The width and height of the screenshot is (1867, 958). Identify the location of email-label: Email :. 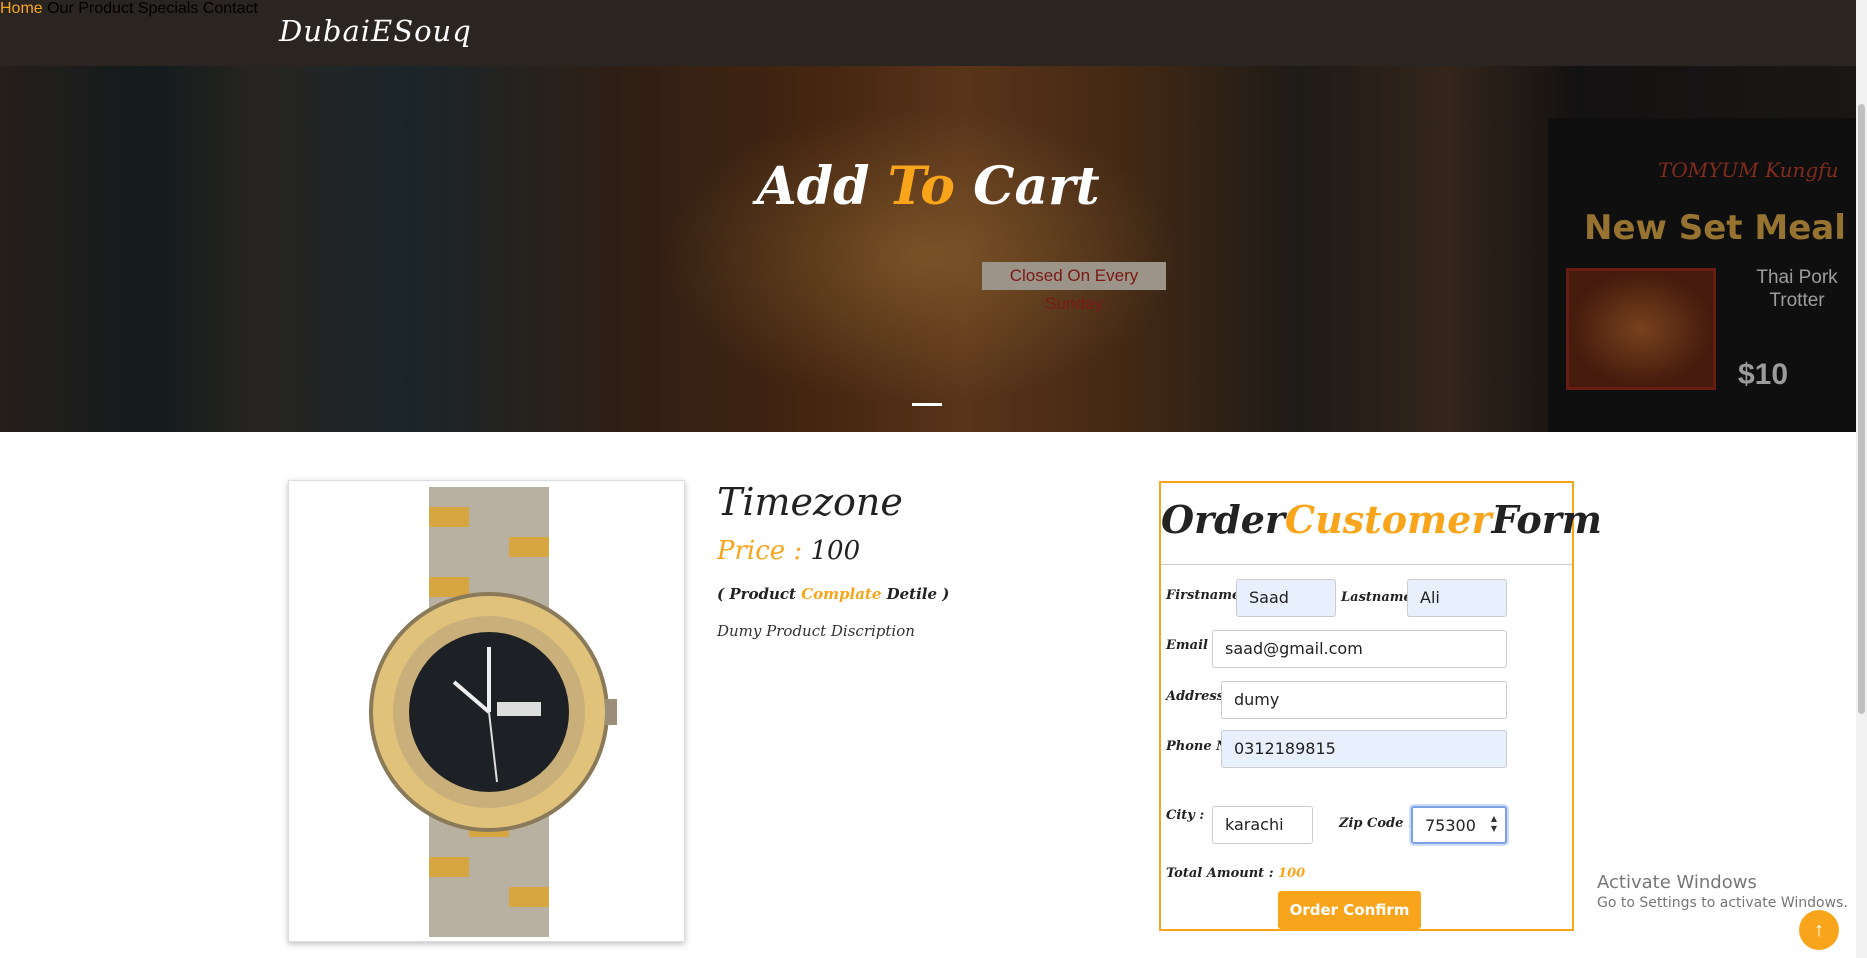
(1192, 645).